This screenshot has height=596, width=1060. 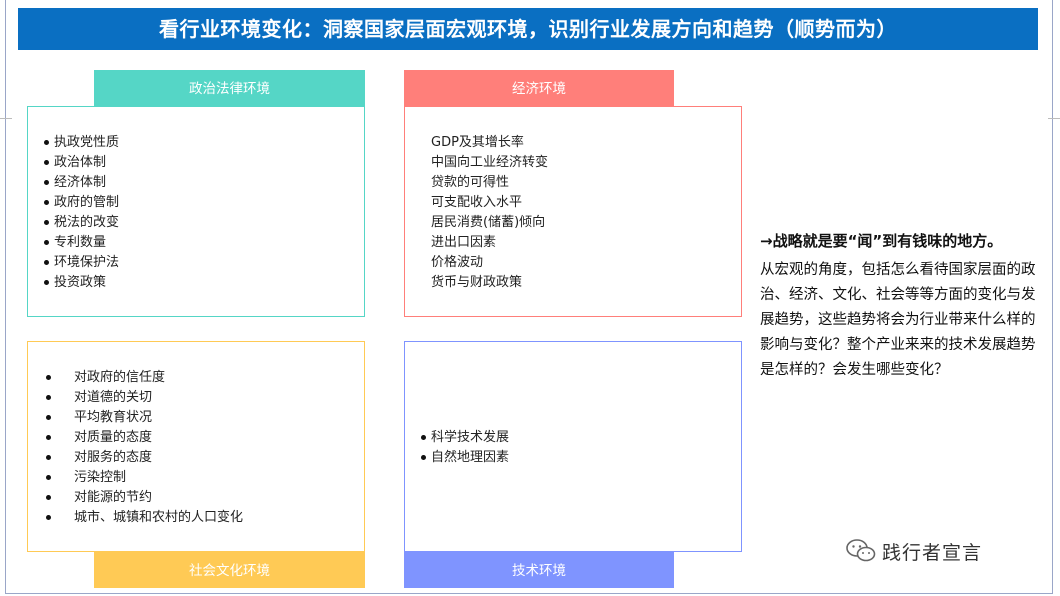 What do you see at coordinates (1054, 118) in the screenshot?
I see `divider-right` at bounding box center [1054, 118].